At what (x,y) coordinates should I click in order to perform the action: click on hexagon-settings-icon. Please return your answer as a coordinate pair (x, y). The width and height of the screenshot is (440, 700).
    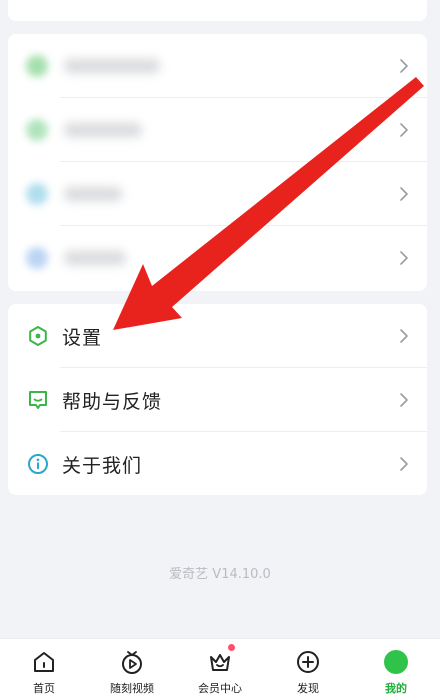
    Looking at the image, I should click on (38, 336).